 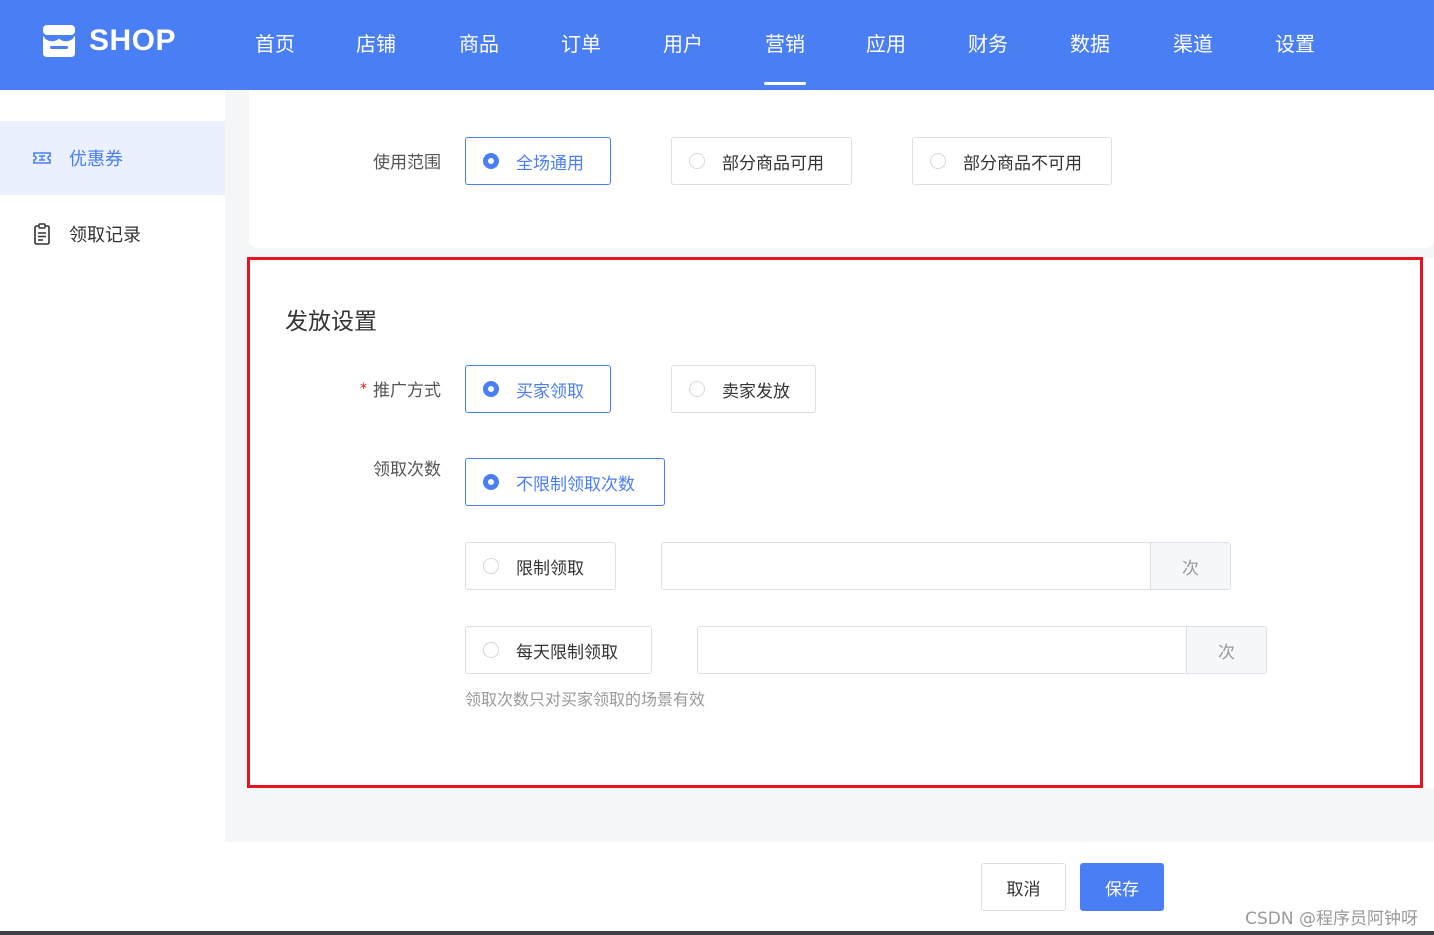 I want to click on nav-item-marketing: 营销, so click(x=785, y=44).